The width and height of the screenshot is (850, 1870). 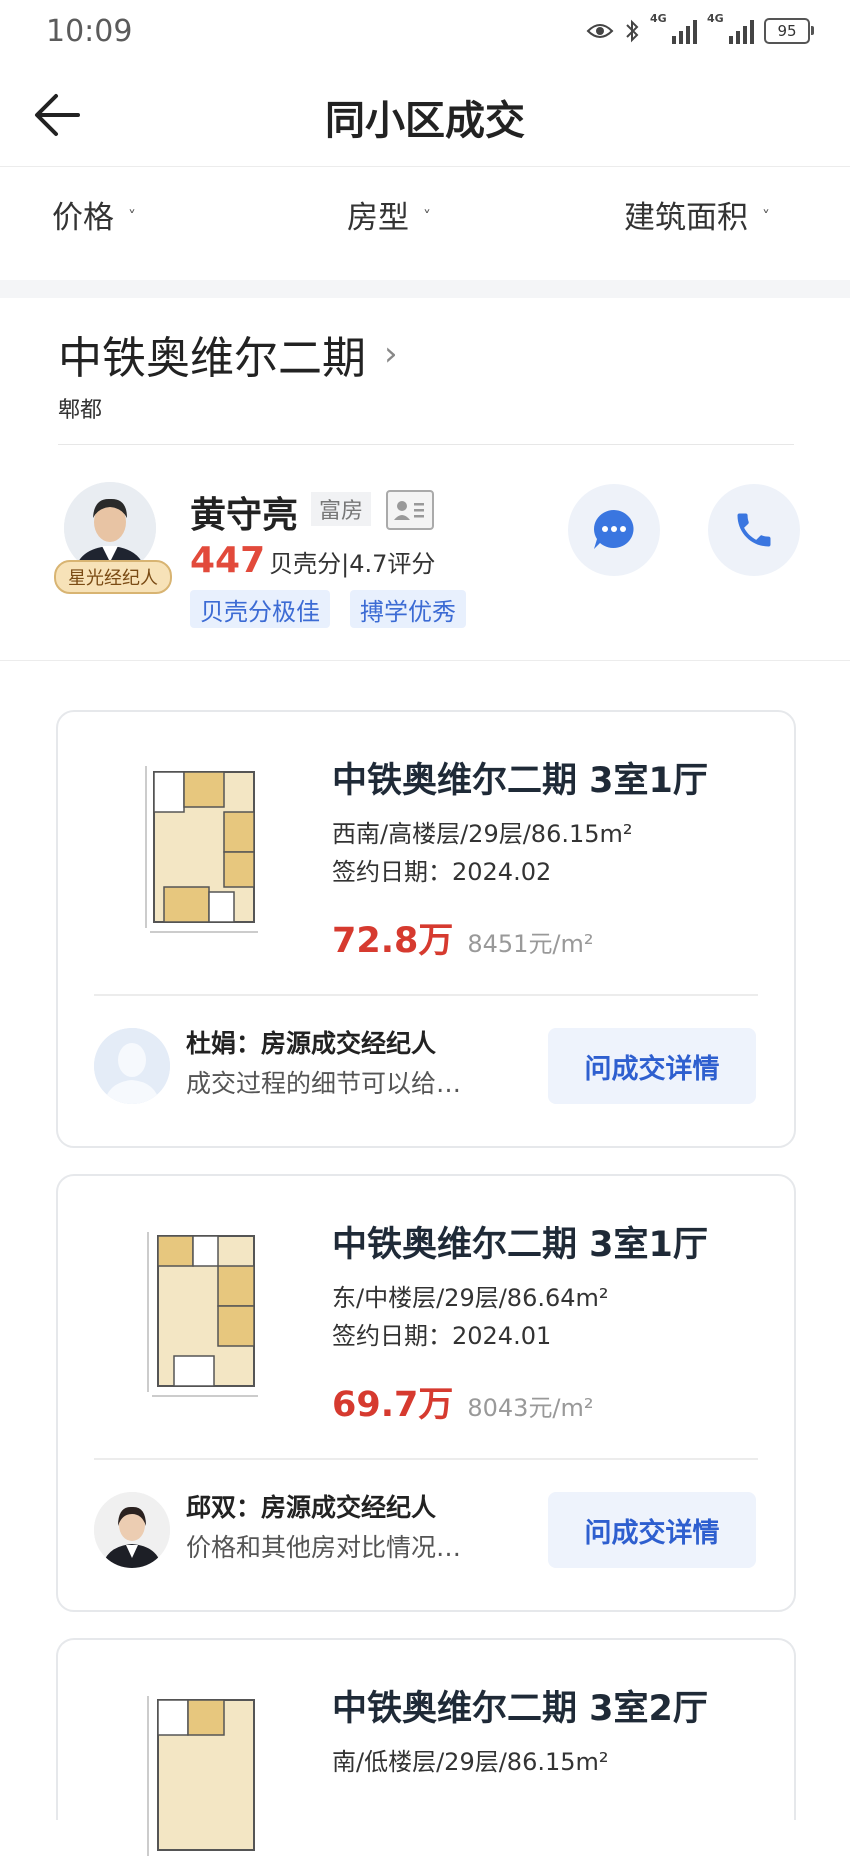 I want to click on agent-avatar-placeholder, so click(x=132, y=1066).